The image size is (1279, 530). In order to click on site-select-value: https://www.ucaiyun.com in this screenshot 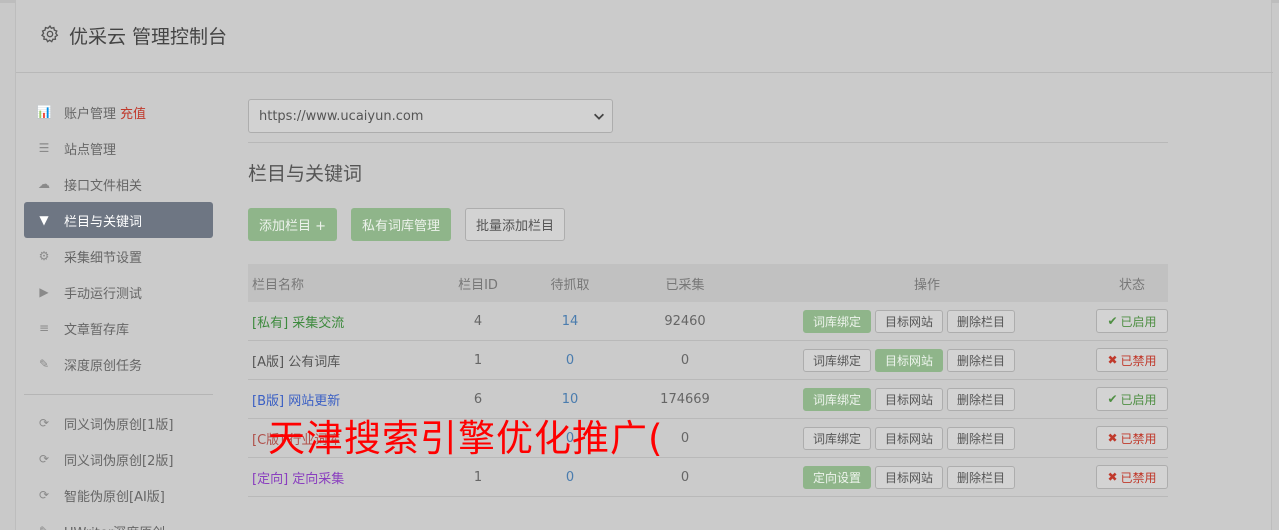, I will do `click(341, 116)`.